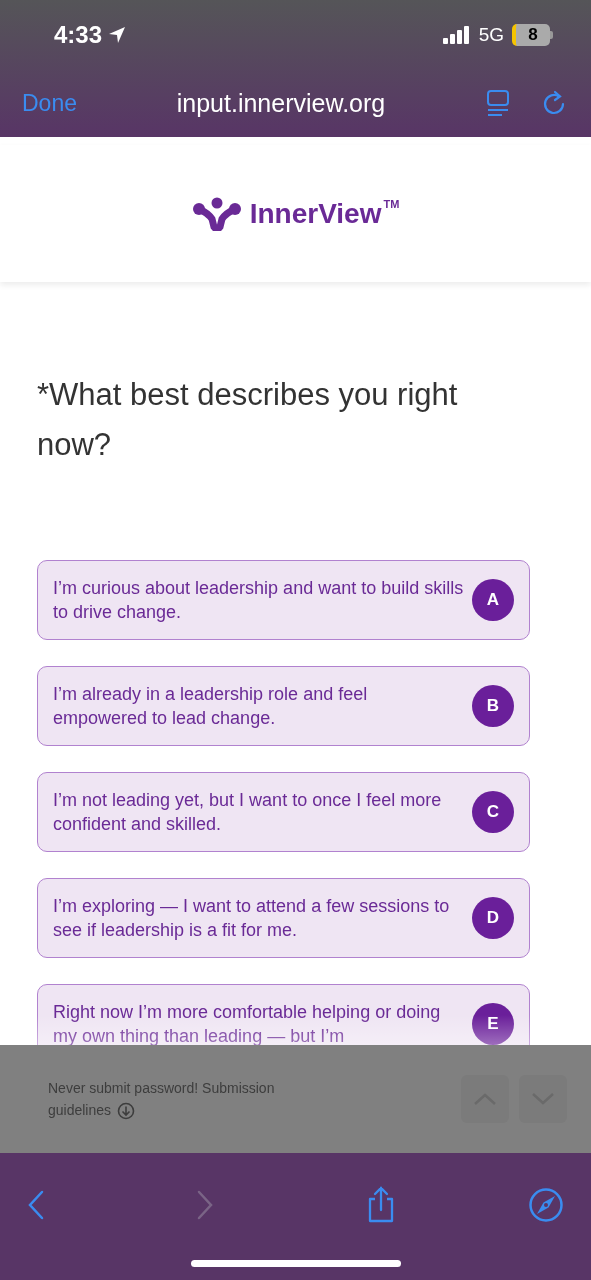 This screenshot has height=1280, width=591. I want to click on notice-text: Never submit password! Submission guidelines, so click(249, 1099).